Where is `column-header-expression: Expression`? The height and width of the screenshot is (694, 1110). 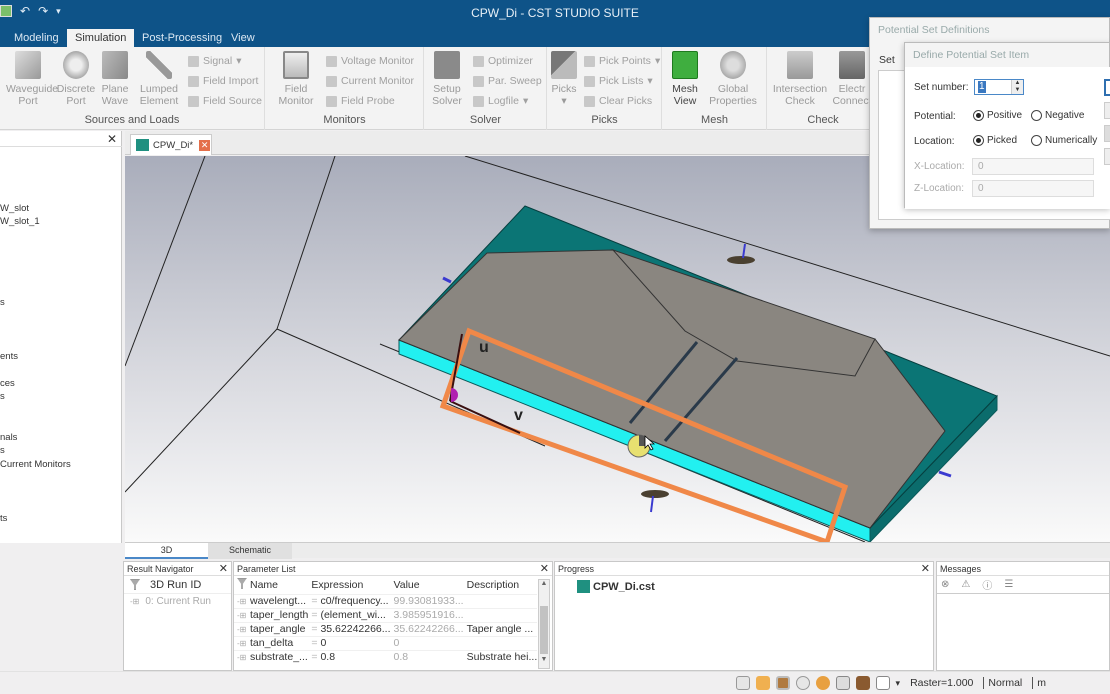 column-header-expression: Expression is located at coordinates (349, 585).